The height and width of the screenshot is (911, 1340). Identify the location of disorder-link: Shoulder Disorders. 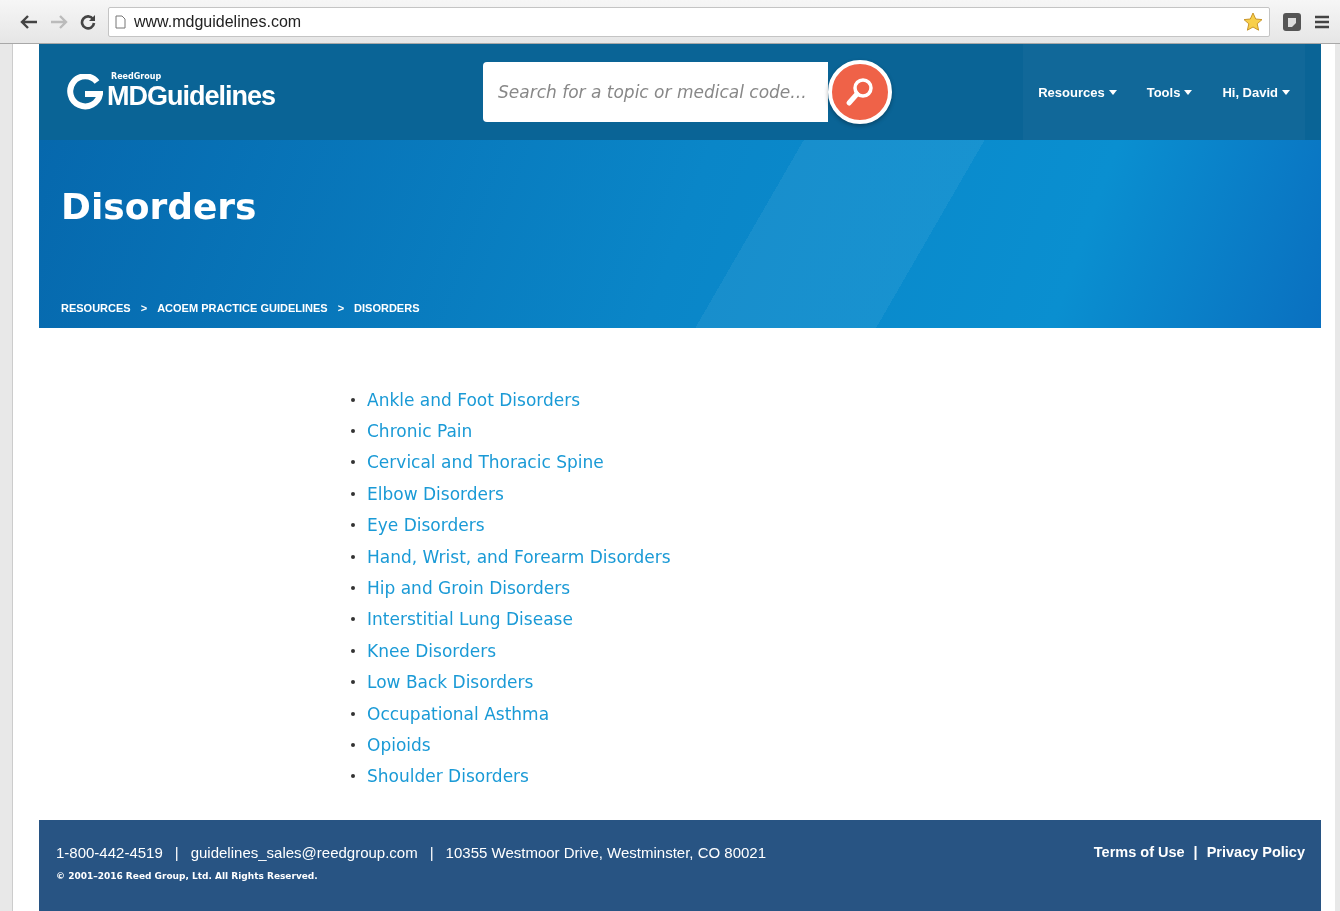
(448, 776).